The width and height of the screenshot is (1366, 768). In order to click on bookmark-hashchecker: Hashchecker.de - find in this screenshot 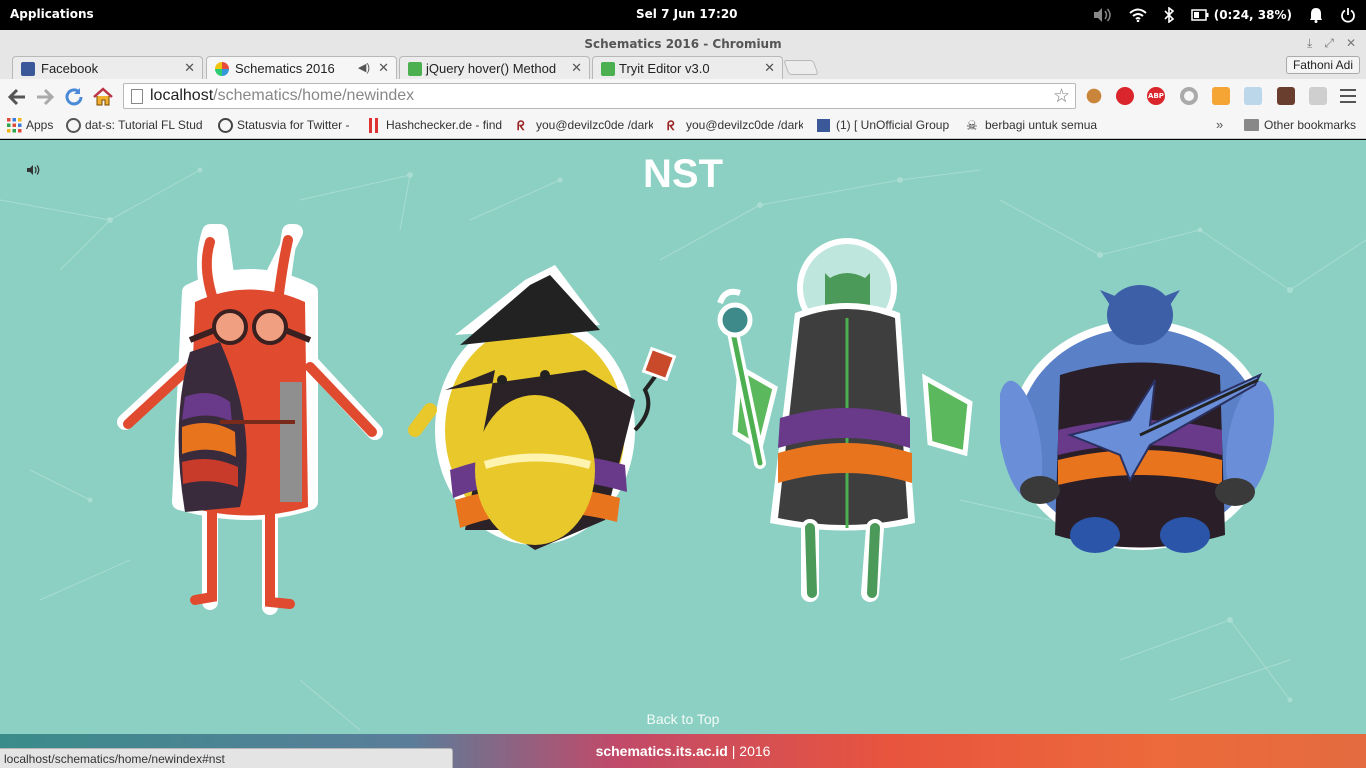, I will do `click(435, 126)`.